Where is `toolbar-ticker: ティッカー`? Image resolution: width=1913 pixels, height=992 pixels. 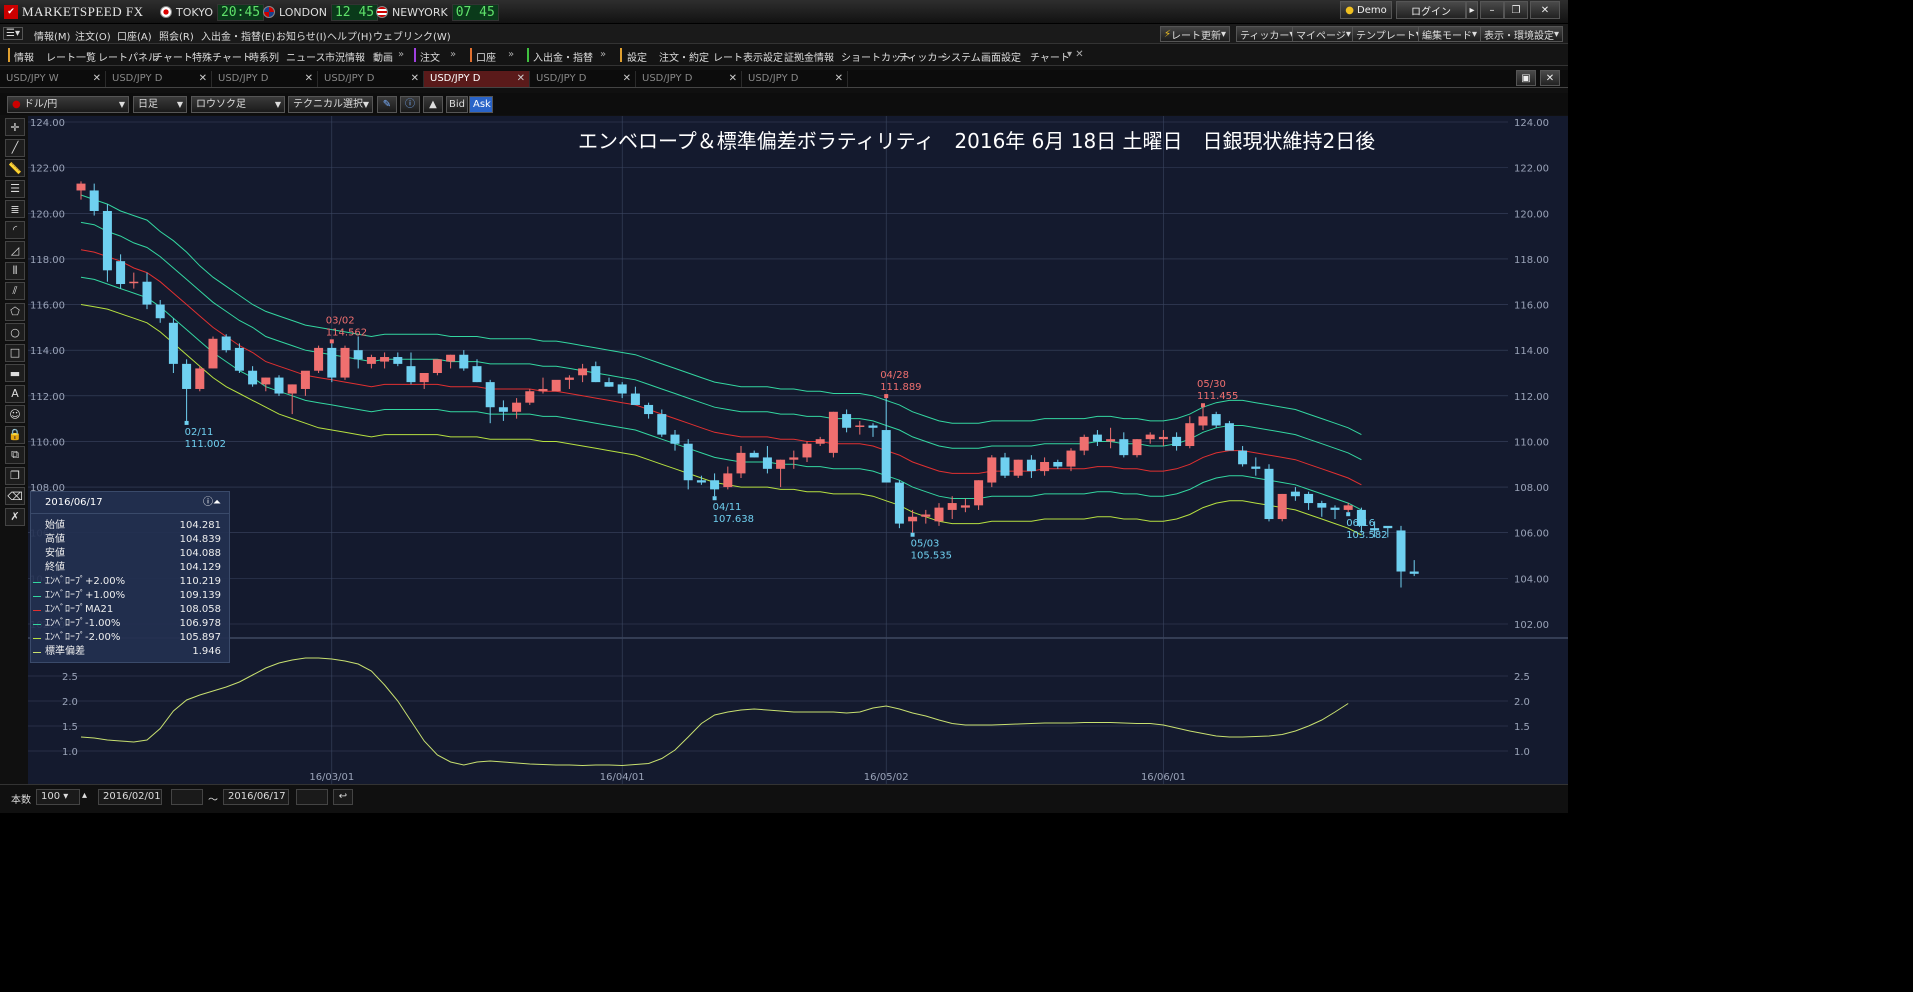
toolbar-ticker: ティッカー is located at coordinates (922, 56).